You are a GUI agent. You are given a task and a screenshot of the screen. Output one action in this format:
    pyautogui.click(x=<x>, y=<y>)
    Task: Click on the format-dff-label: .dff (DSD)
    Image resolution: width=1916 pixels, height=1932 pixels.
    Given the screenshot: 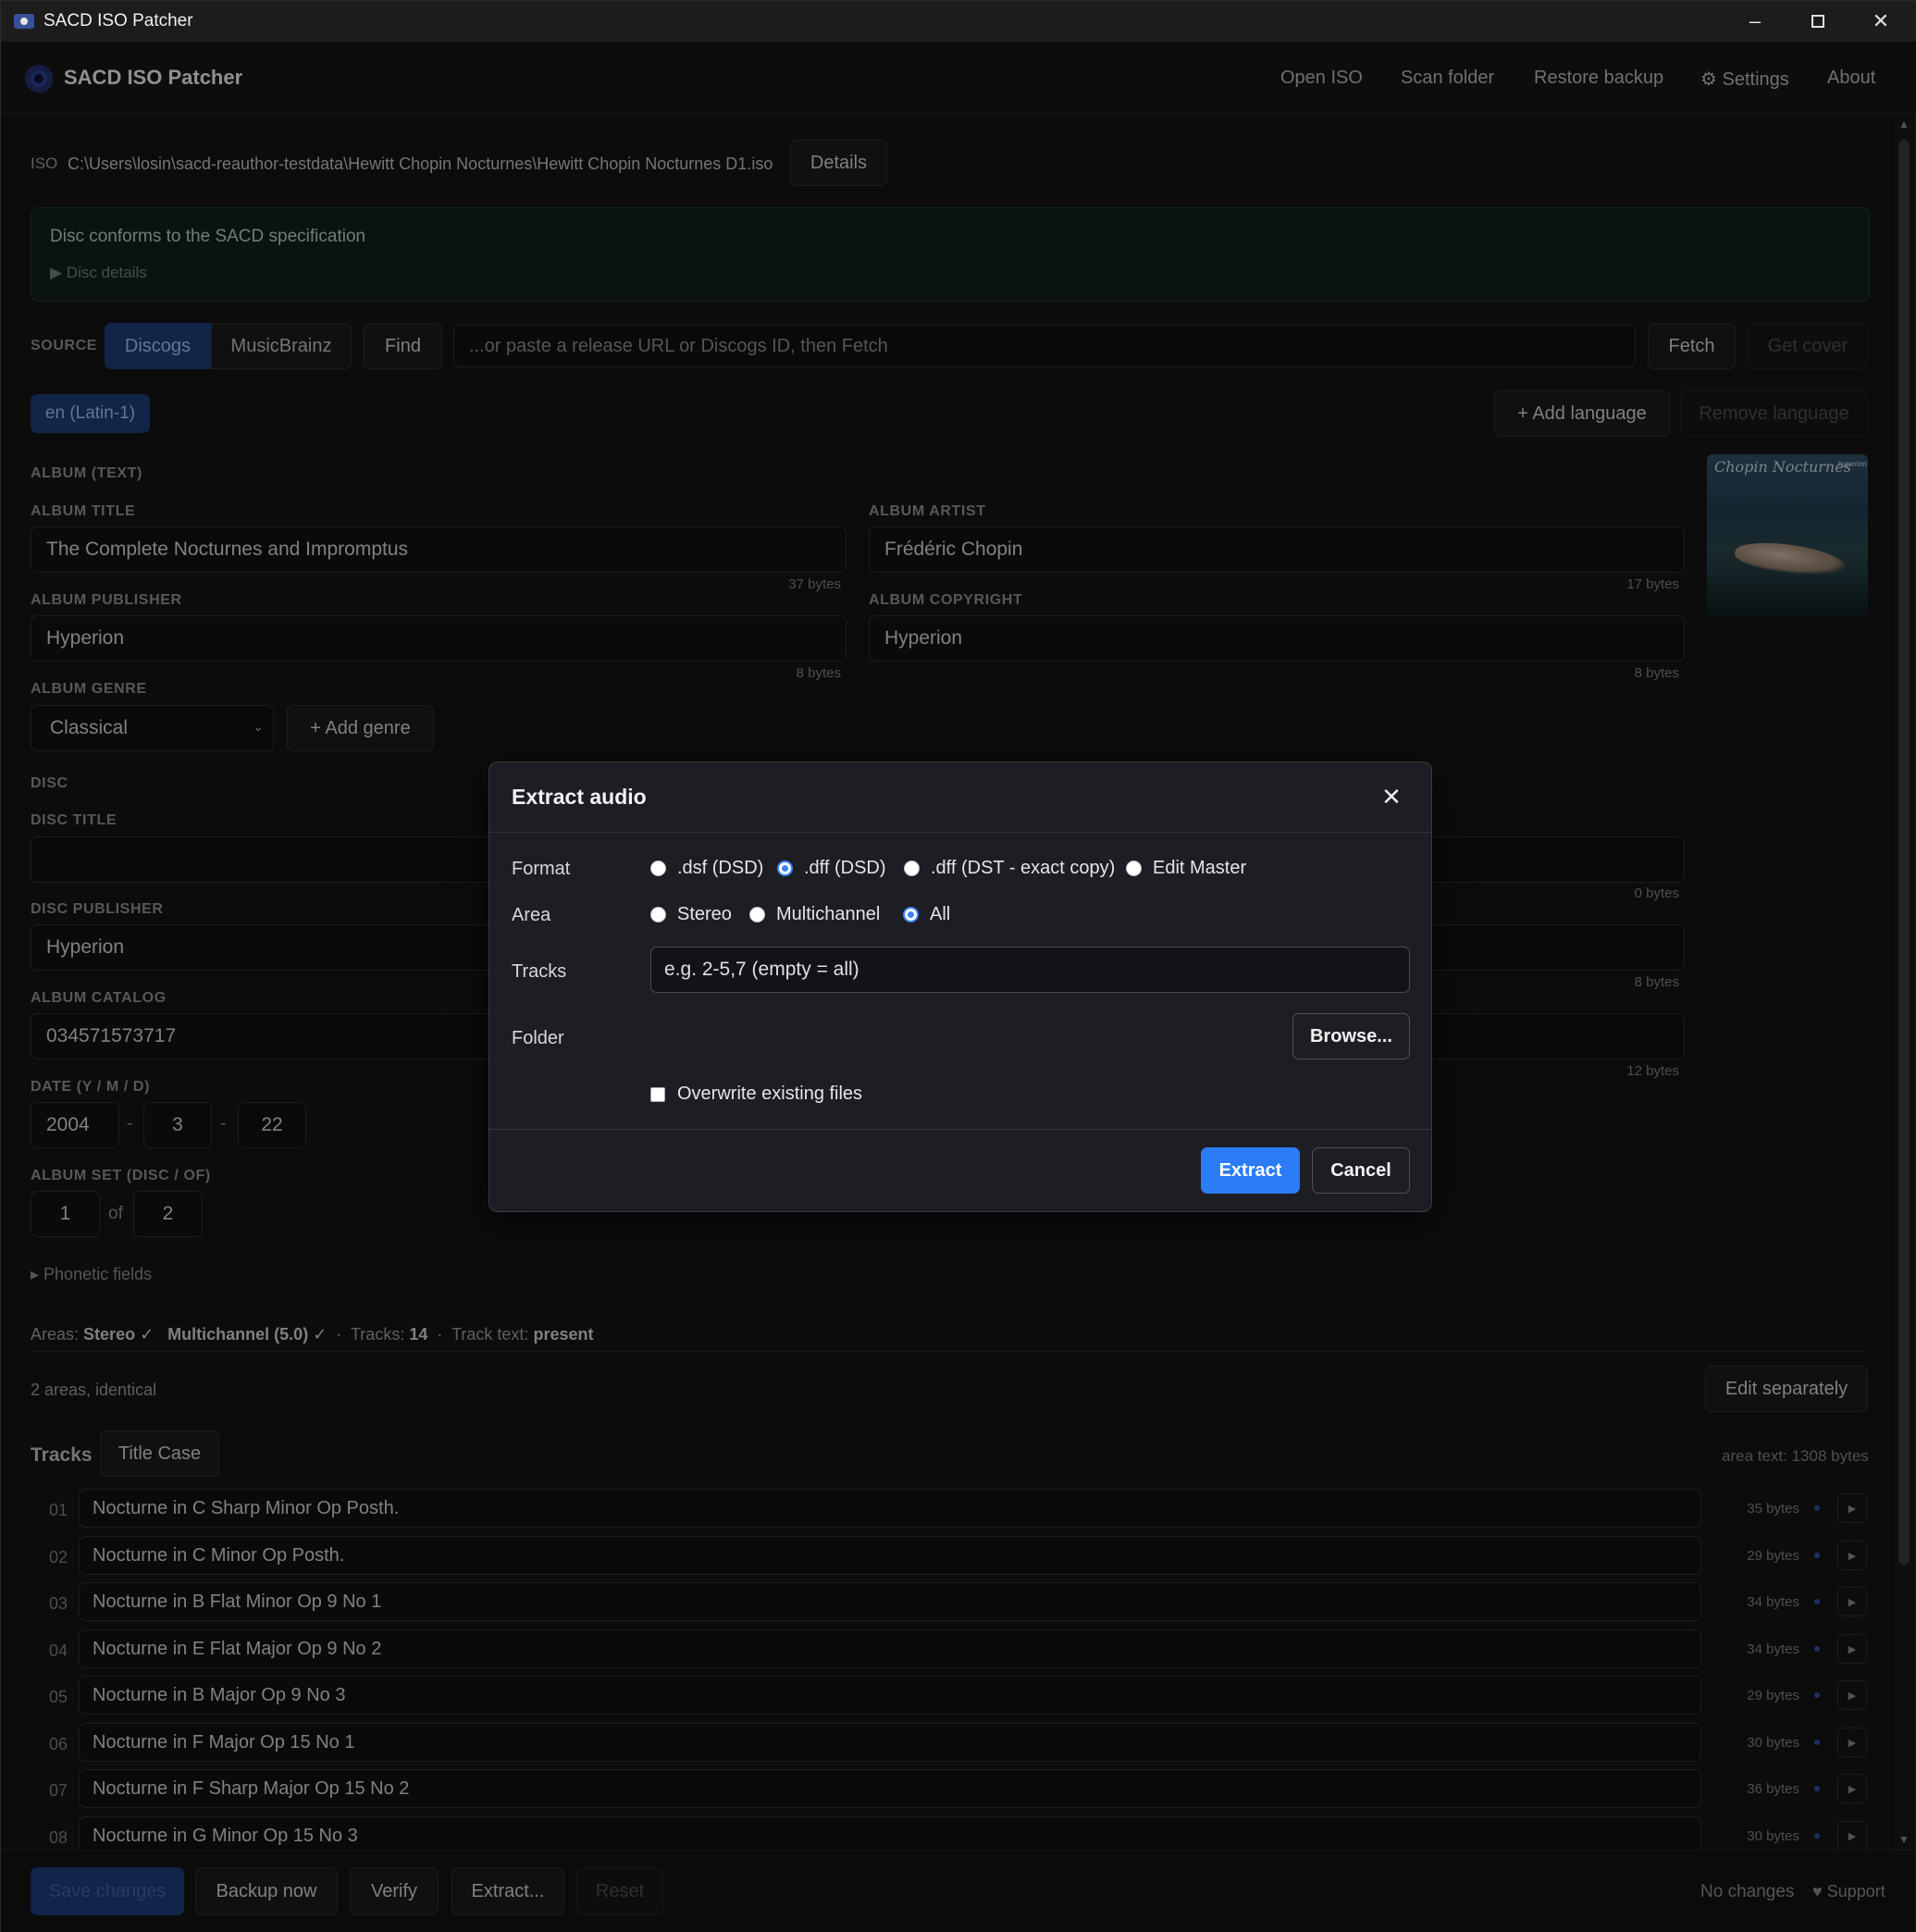 What is the action you would take?
    pyautogui.click(x=845, y=868)
    